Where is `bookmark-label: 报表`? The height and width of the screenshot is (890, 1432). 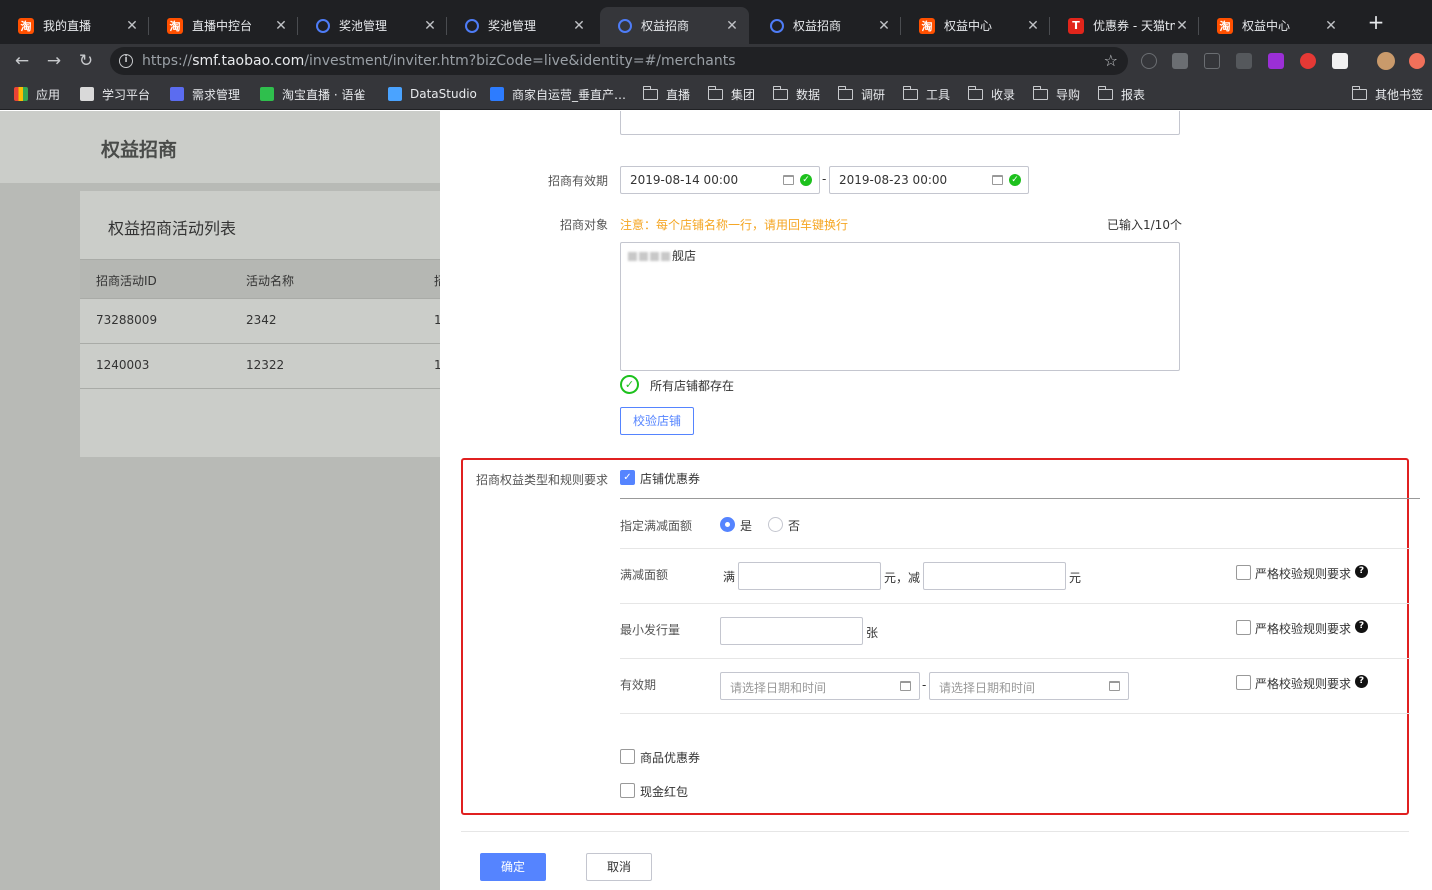
bookmark-label: 报表 is located at coordinates (1133, 94).